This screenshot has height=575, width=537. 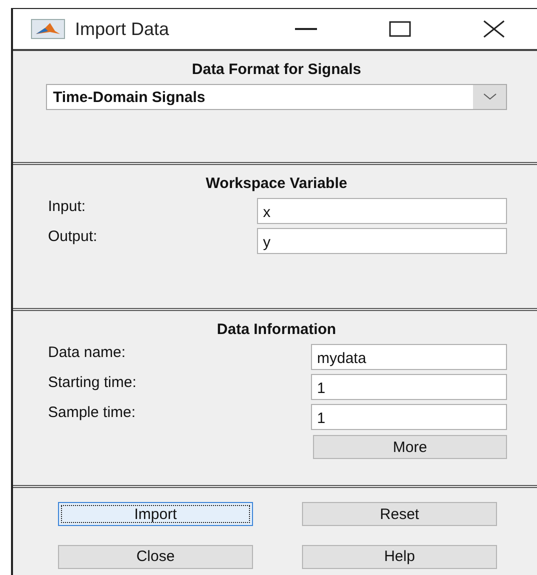 What do you see at coordinates (489, 97) in the screenshot?
I see `chevron-icon` at bounding box center [489, 97].